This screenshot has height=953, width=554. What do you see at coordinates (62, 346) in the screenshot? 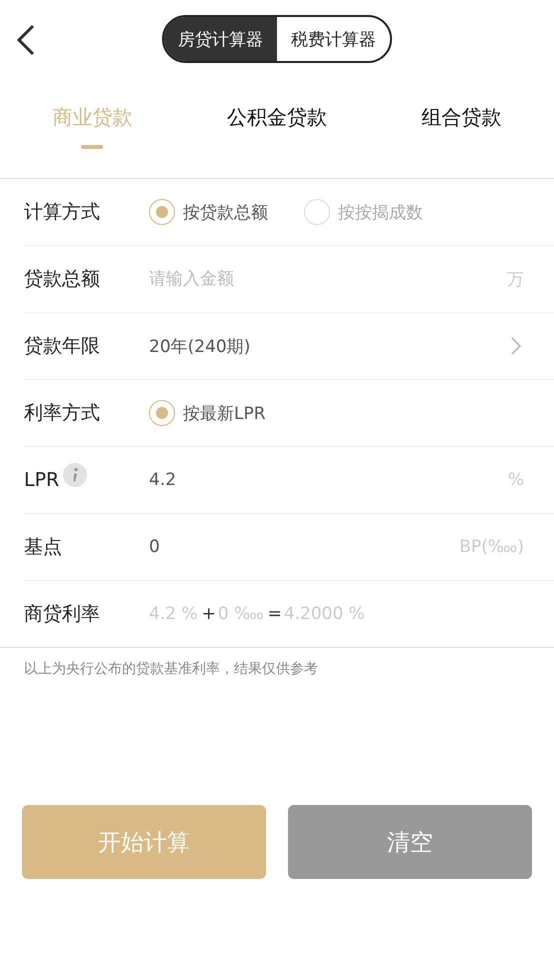
I see `field-label: 贷款年限` at bounding box center [62, 346].